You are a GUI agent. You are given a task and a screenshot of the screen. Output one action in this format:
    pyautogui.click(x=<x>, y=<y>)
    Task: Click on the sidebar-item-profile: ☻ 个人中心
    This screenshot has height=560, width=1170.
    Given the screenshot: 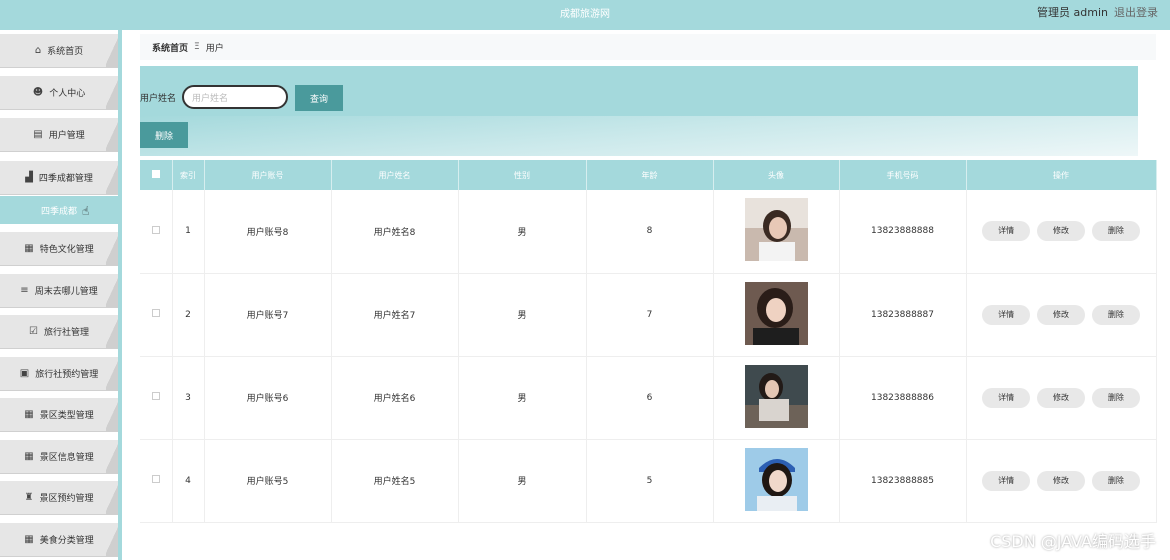 What is the action you would take?
    pyautogui.click(x=59, y=93)
    